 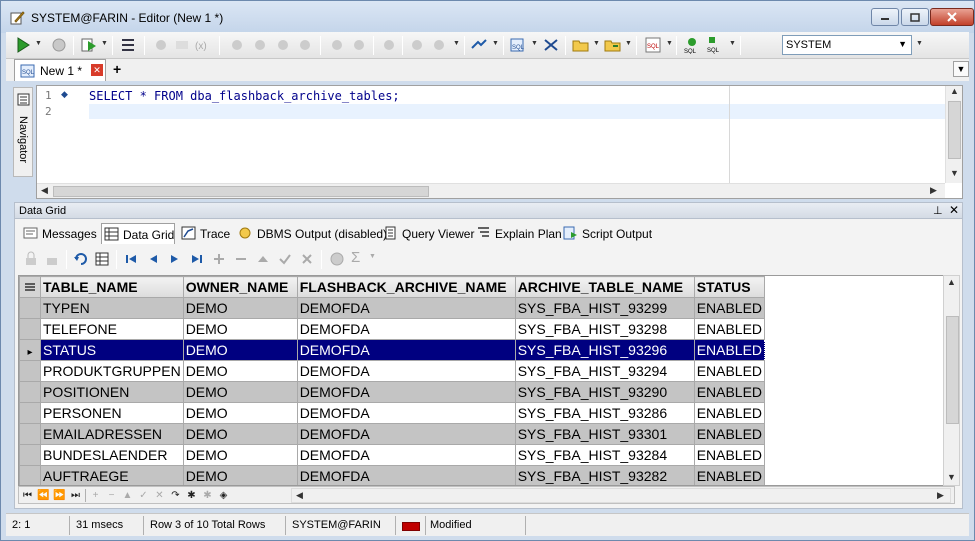 I want to click on tab-explain-plan: Explain Plan, so click(x=518, y=233).